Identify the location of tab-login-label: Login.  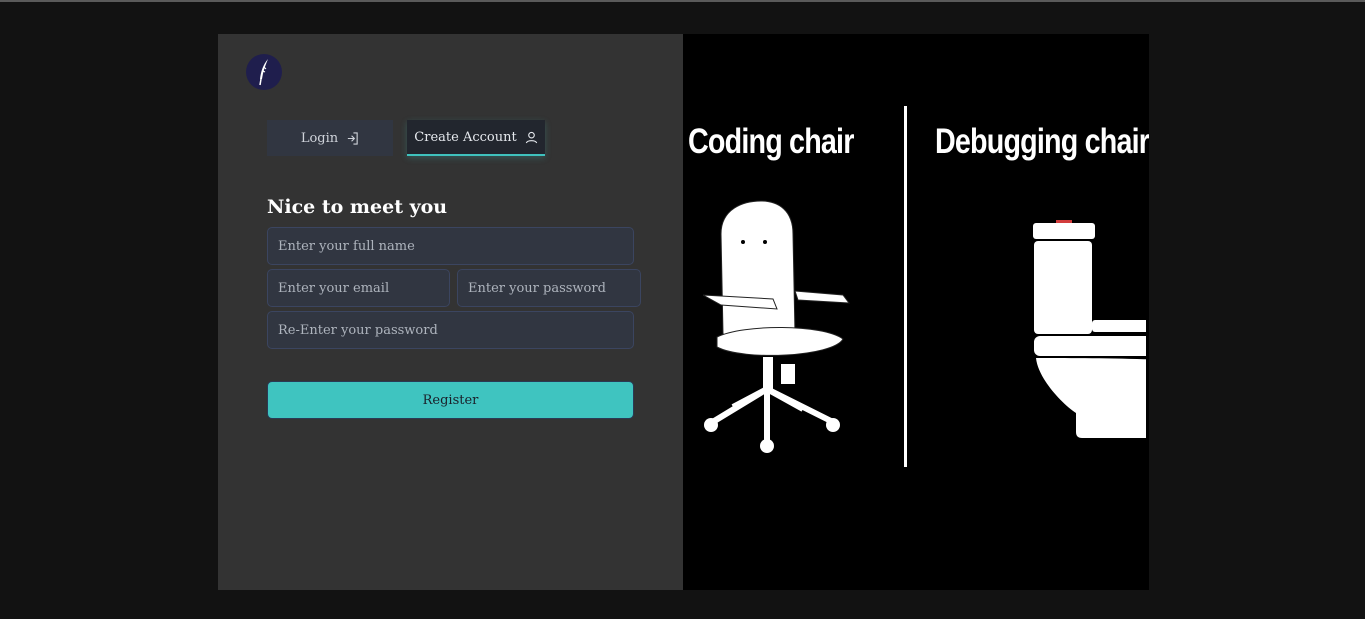
(319, 138).